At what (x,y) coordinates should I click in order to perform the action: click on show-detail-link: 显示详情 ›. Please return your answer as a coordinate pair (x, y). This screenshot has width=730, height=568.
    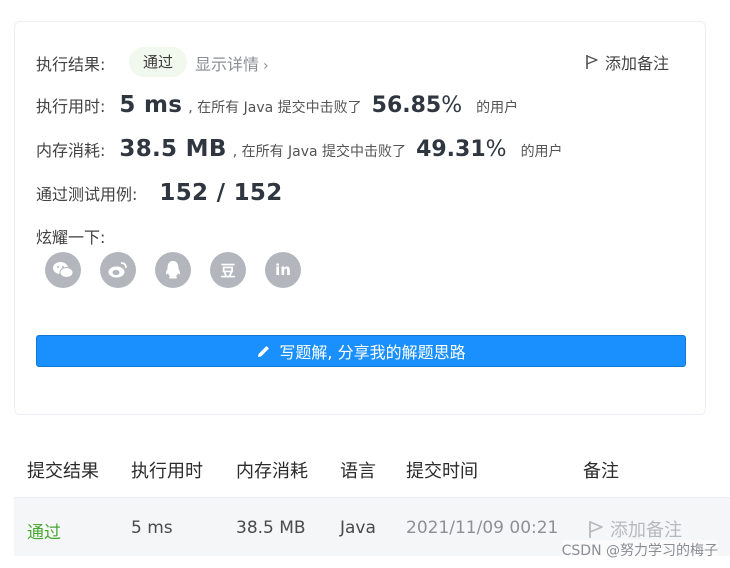
    Looking at the image, I should click on (232, 63).